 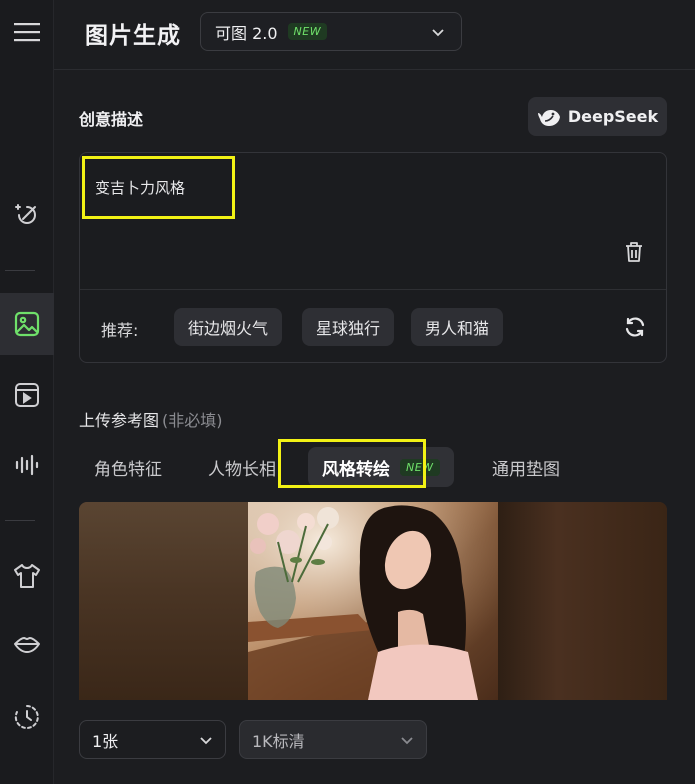 I want to click on refresh-icon, so click(x=635, y=327).